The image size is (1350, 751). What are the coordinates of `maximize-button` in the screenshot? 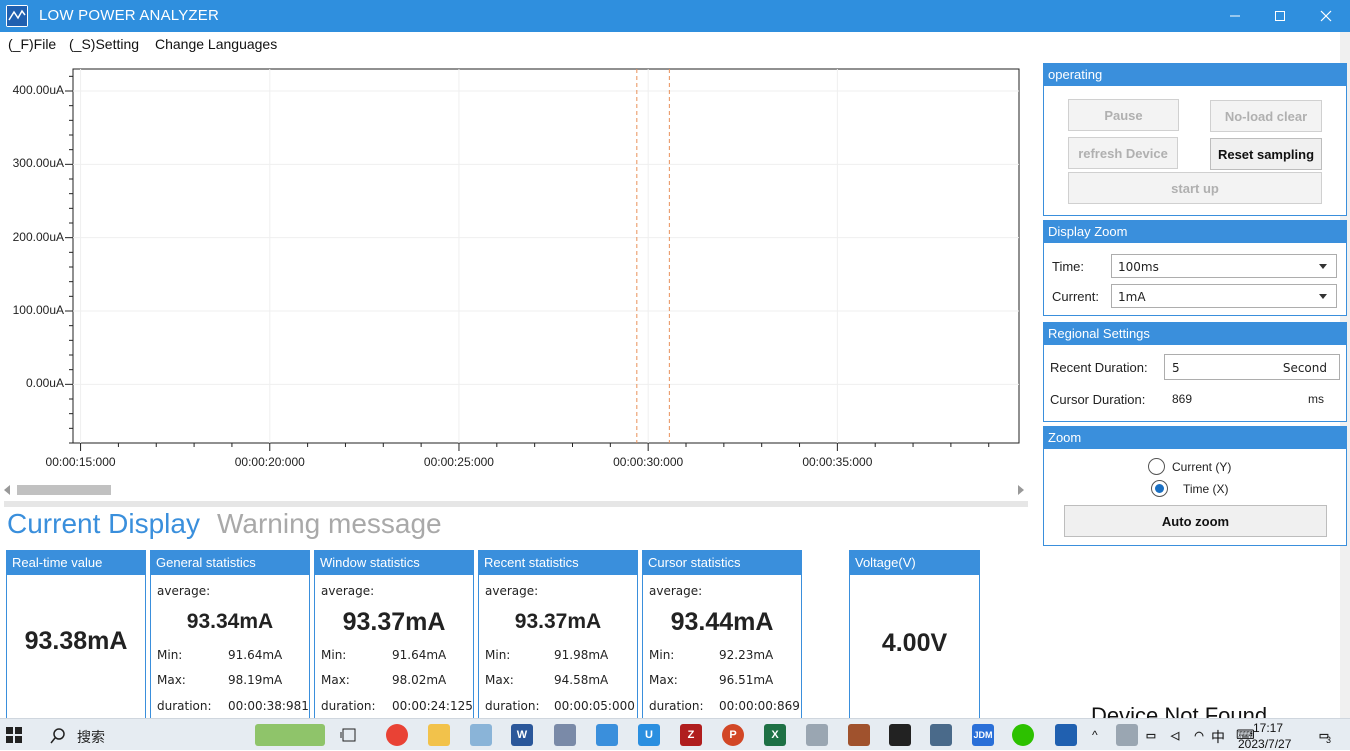 It's located at (1280, 16).